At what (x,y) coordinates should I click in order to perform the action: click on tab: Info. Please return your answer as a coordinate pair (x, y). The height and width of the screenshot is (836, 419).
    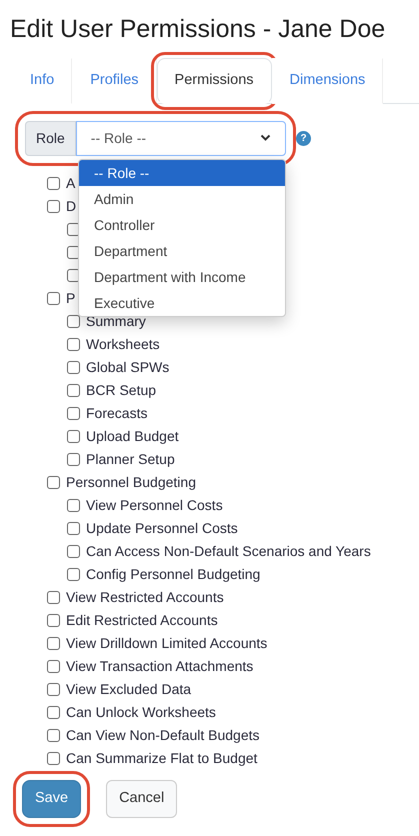
    Looking at the image, I should click on (42, 81).